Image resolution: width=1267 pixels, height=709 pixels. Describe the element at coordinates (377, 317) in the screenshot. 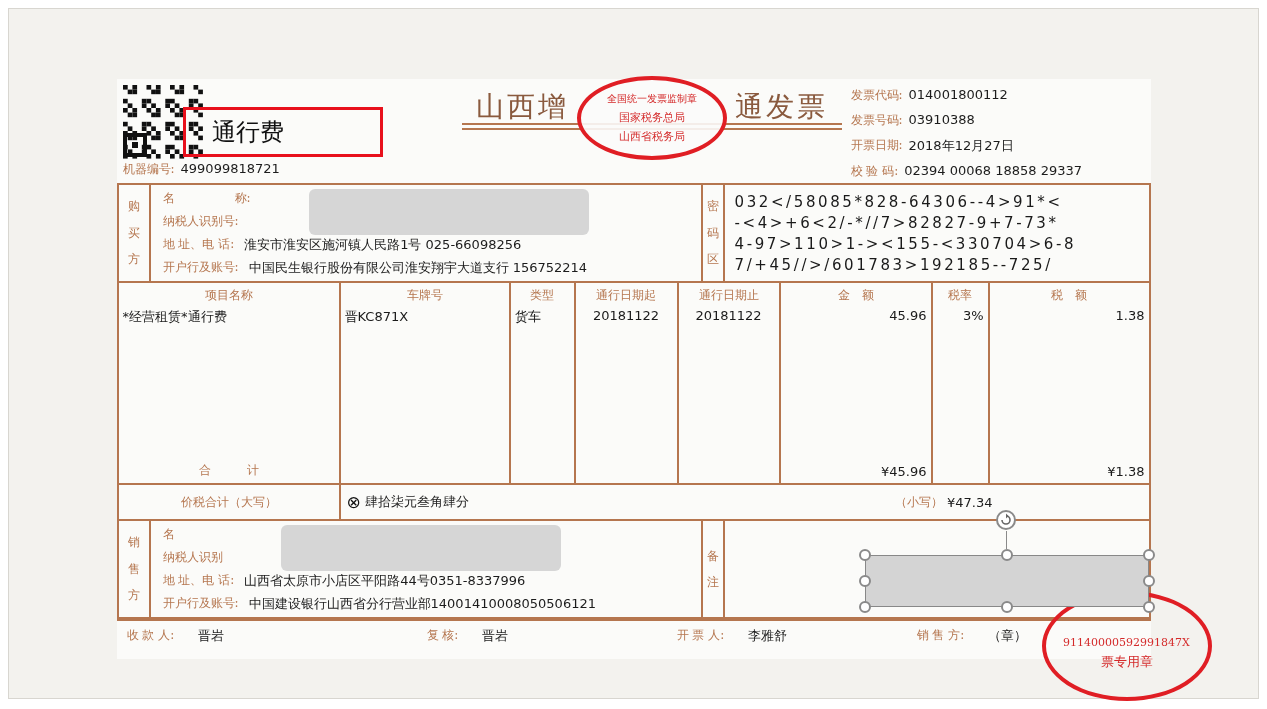

I see `table-cell-text: 晋KC871X` at that location.